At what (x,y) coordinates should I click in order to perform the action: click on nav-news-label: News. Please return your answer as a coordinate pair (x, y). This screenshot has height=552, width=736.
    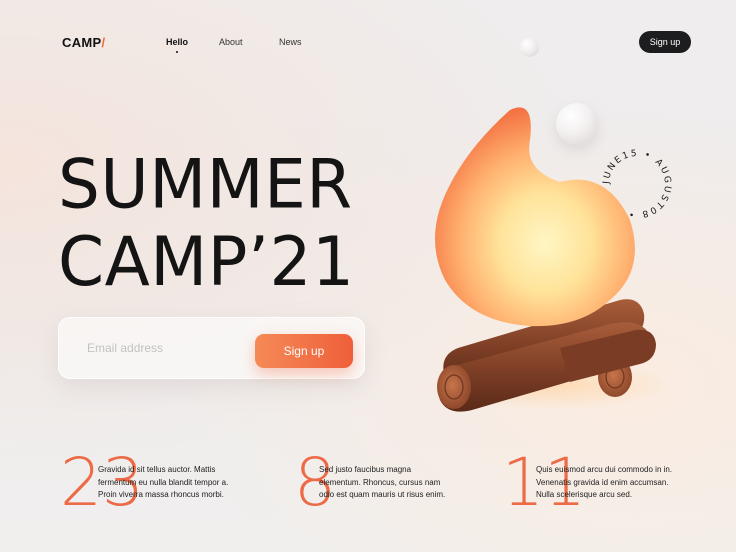
    Looking at the image, I should click on (290, 42).